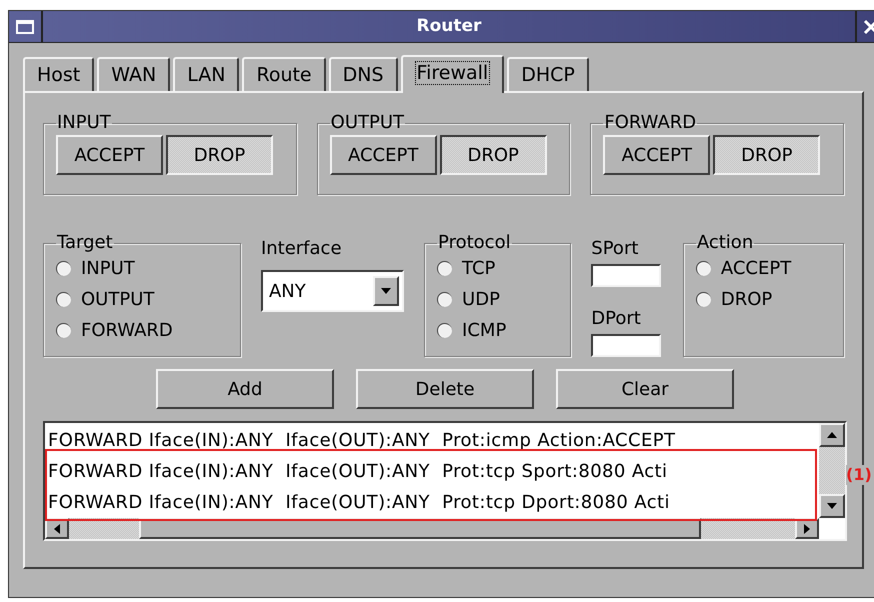 This screenshot has width=874, height=602. Describe the element at coordinates (645, 389) in the screenshot. I see `action-button: Clear` at that location.